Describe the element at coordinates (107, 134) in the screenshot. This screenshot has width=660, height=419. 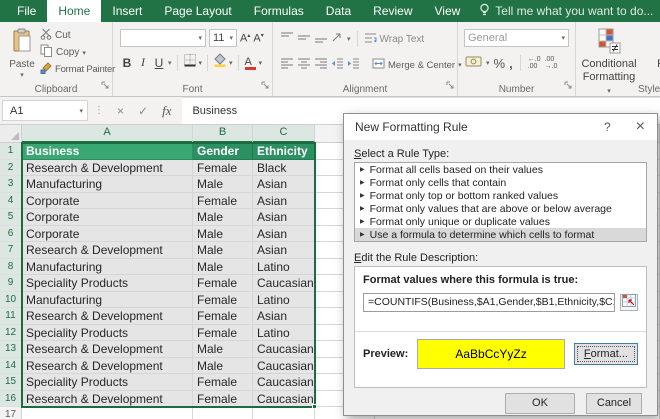
I see `column-header-a: A` at that location.